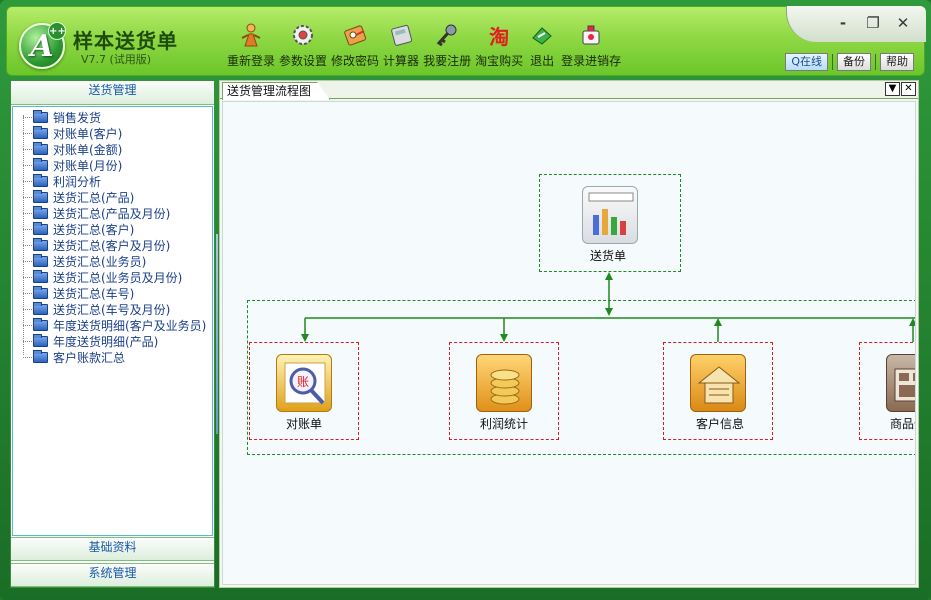 Image resolution: width=931 pixels, height=600 pixels. Describe the element at coordinates (304, 424) in the screenshot. I see `node-label: 对账单` at that location.